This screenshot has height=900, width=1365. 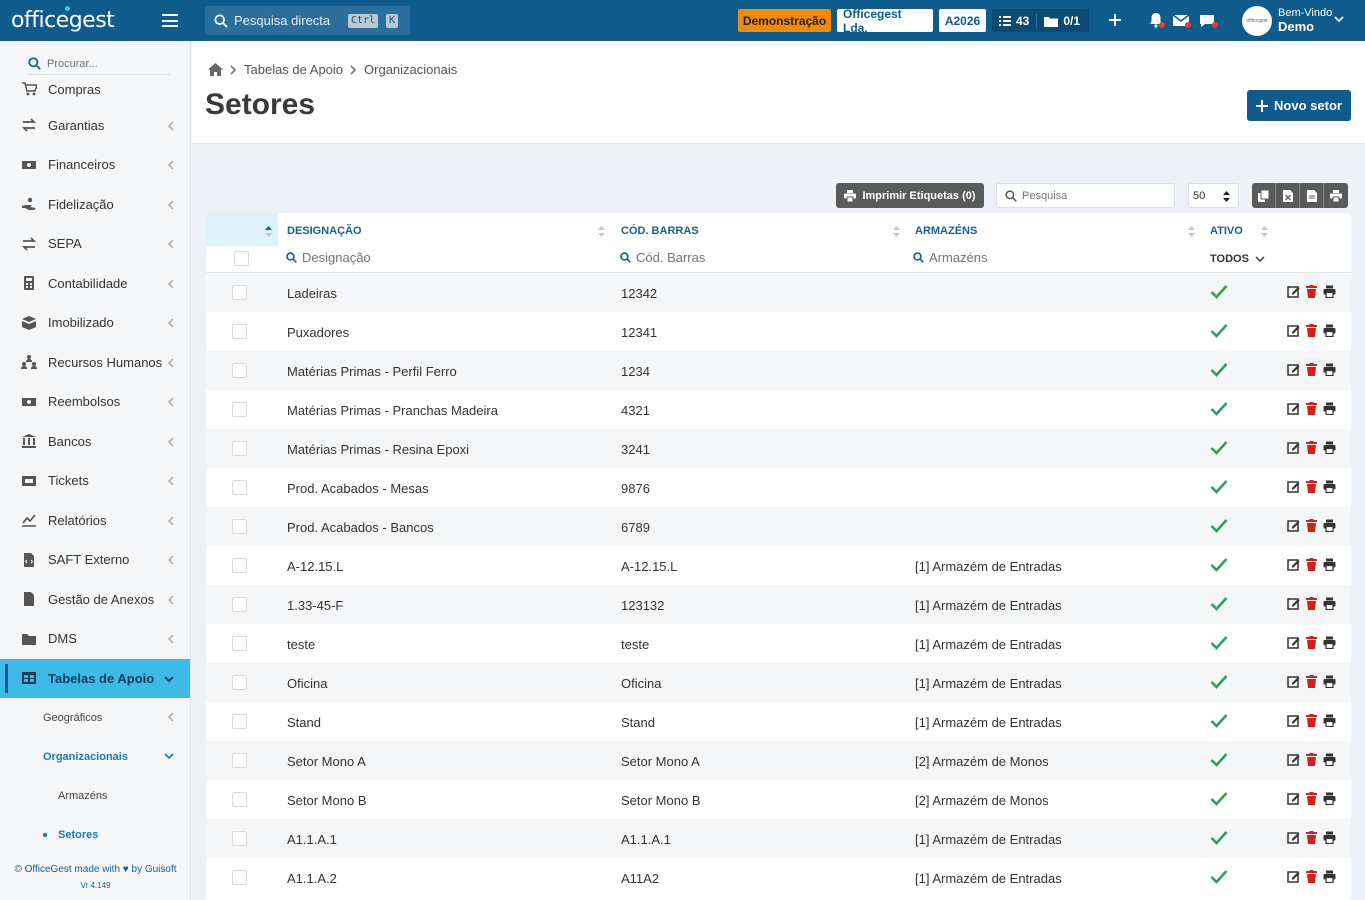 What do you see at coordinates (736, 257) in the screenshot?
I see `filter-cod-barras-input` at bounding box center [736, 257].